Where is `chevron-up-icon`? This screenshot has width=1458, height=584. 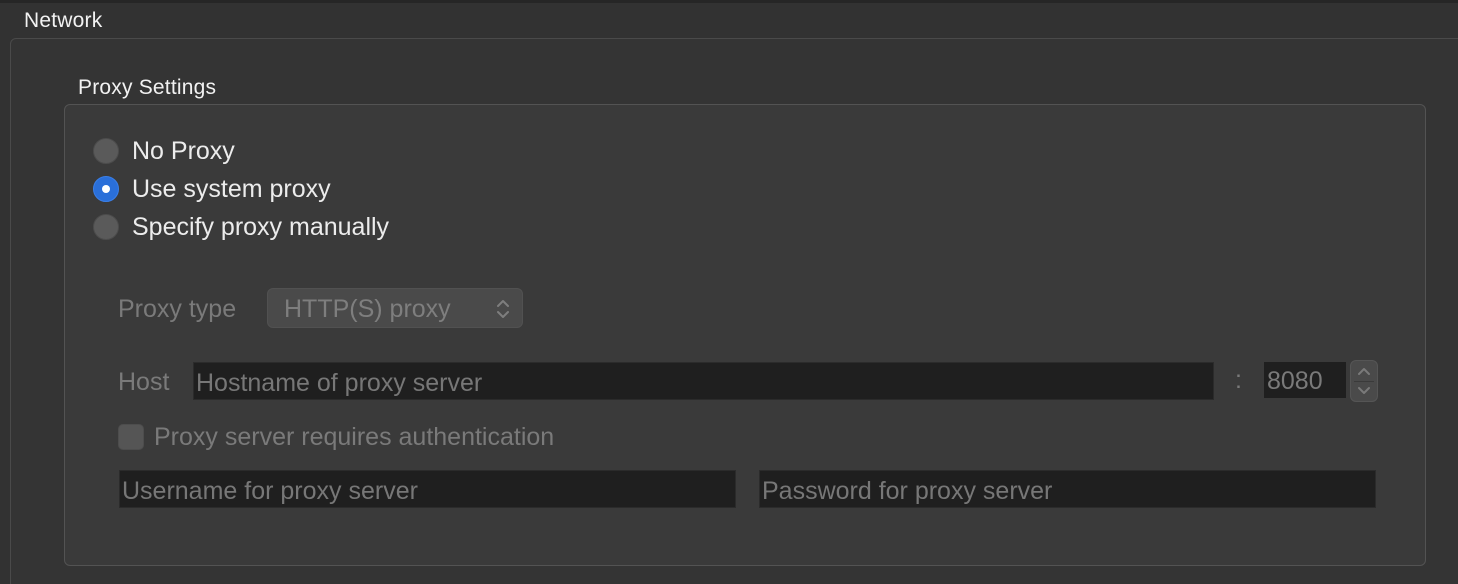
chevron-up-icon is located at coordinates (1364, 371).